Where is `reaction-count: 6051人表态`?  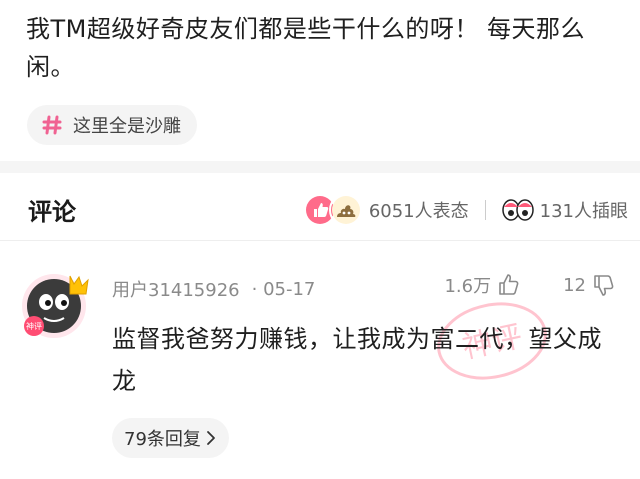 reaction-count: 6051人表态 is located at coordinates (418, 211).